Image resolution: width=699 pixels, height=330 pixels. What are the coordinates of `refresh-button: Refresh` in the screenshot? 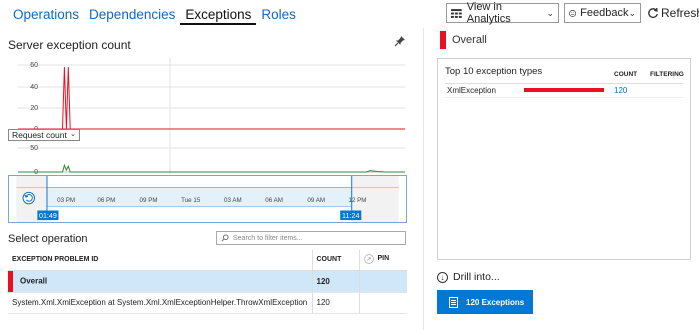 It's located at (673, 13).